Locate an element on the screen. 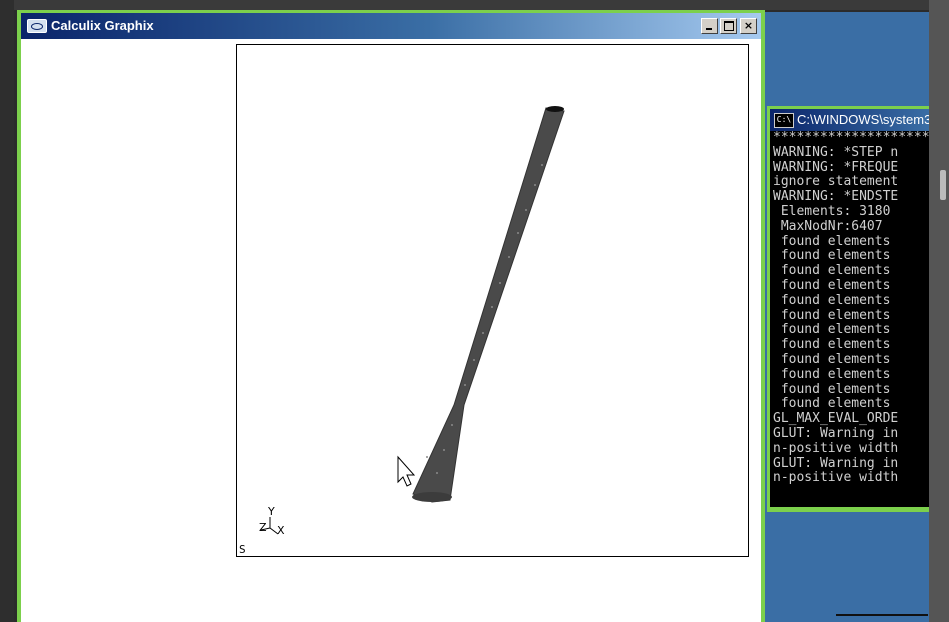  console-line: MaxNodNr:6407 is located at coordinates (828, 226).